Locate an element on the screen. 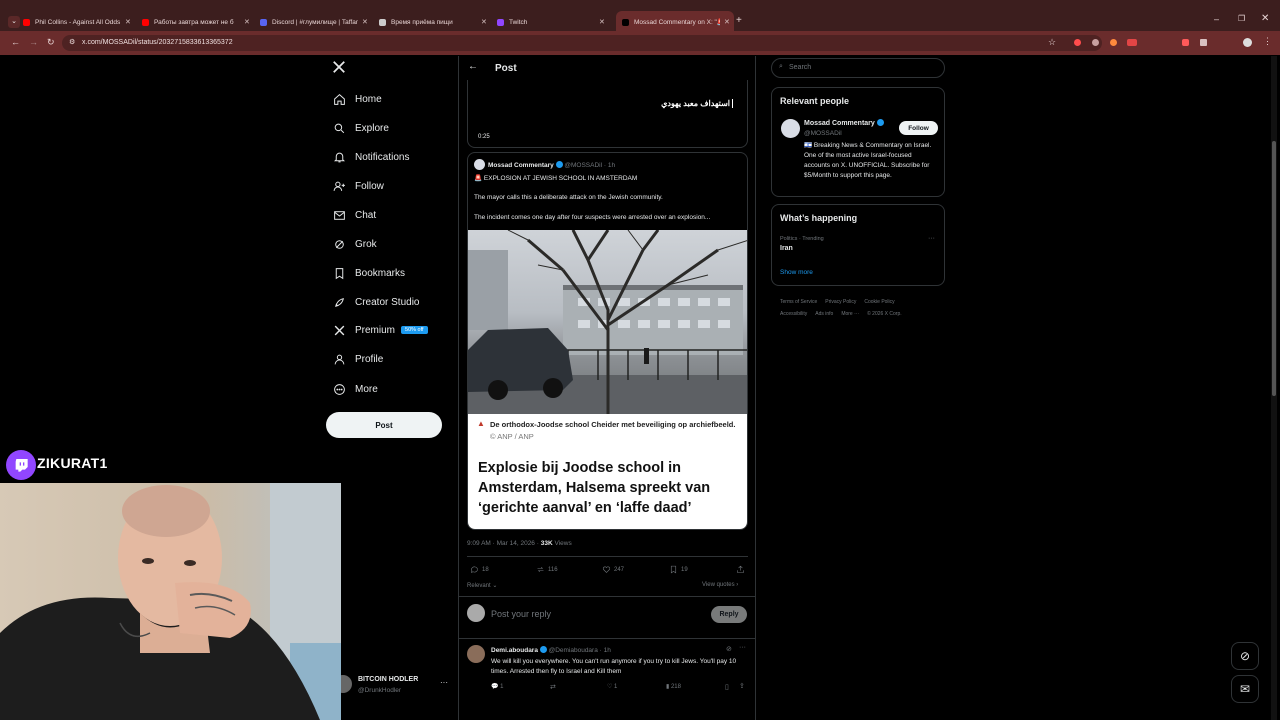 This screenshot has width=1280, height=720. extensions-puzzle-icon is located at coordinates (1203, 42).